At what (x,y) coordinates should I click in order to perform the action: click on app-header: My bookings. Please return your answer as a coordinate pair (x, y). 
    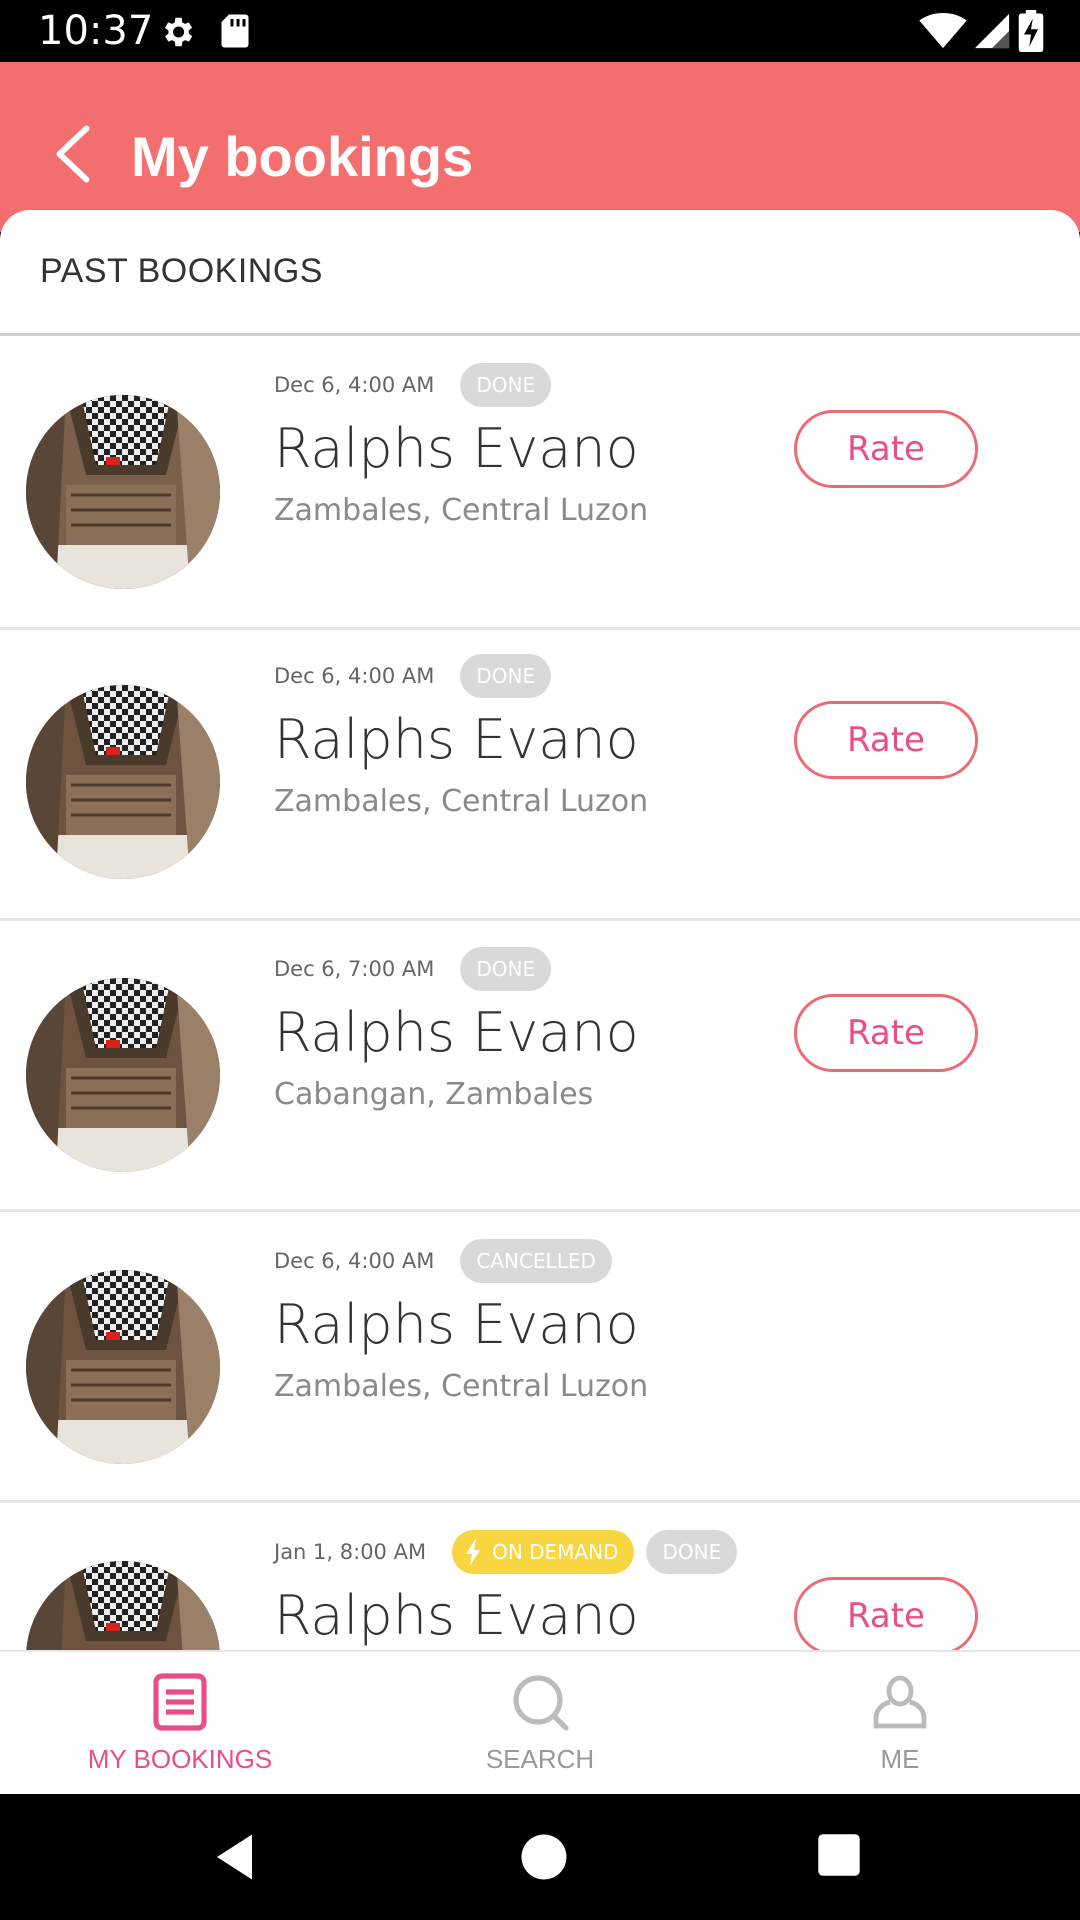
    Looking at the image, I should click on (540, 147).